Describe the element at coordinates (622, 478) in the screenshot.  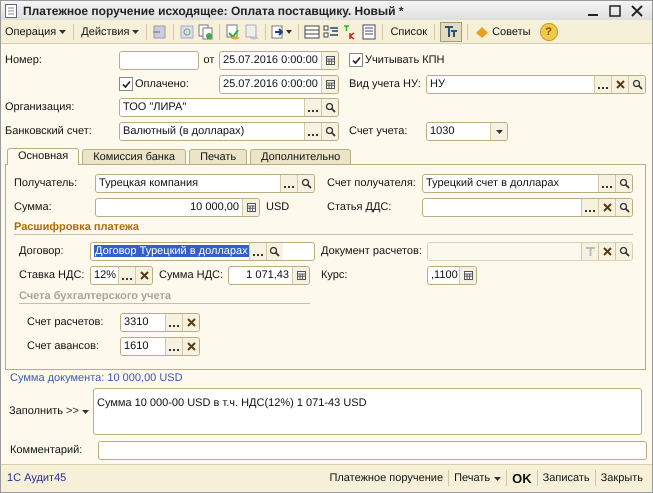
I see `footer-button: Закрыть` at that location.